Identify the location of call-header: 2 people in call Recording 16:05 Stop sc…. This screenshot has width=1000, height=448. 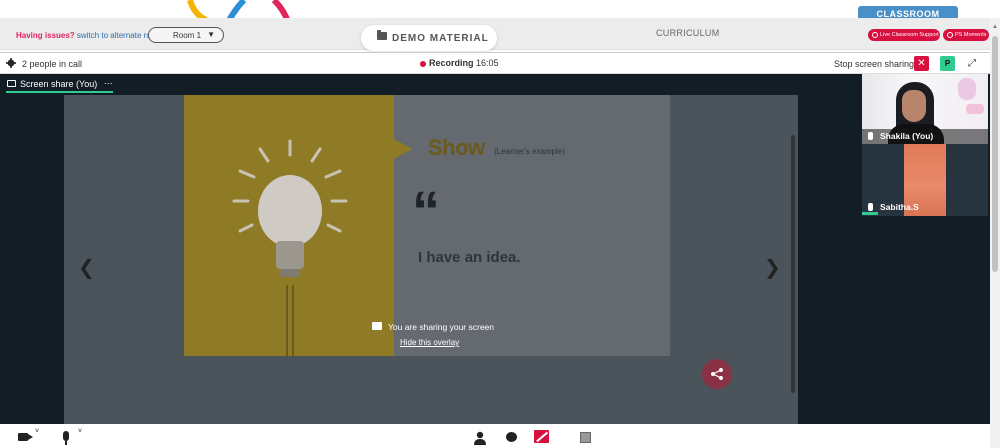
(495, 63).